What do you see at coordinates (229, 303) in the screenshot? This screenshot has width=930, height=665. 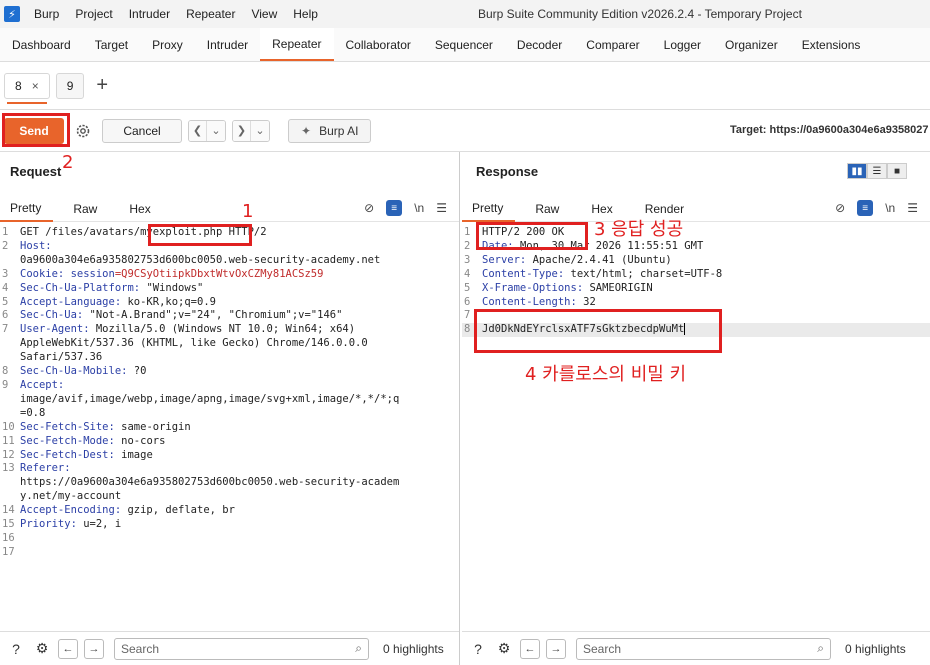 I see `code-line: 5 Accept-Language: ko-KR,ko;q=0.9` at bounding box center [229, 303].